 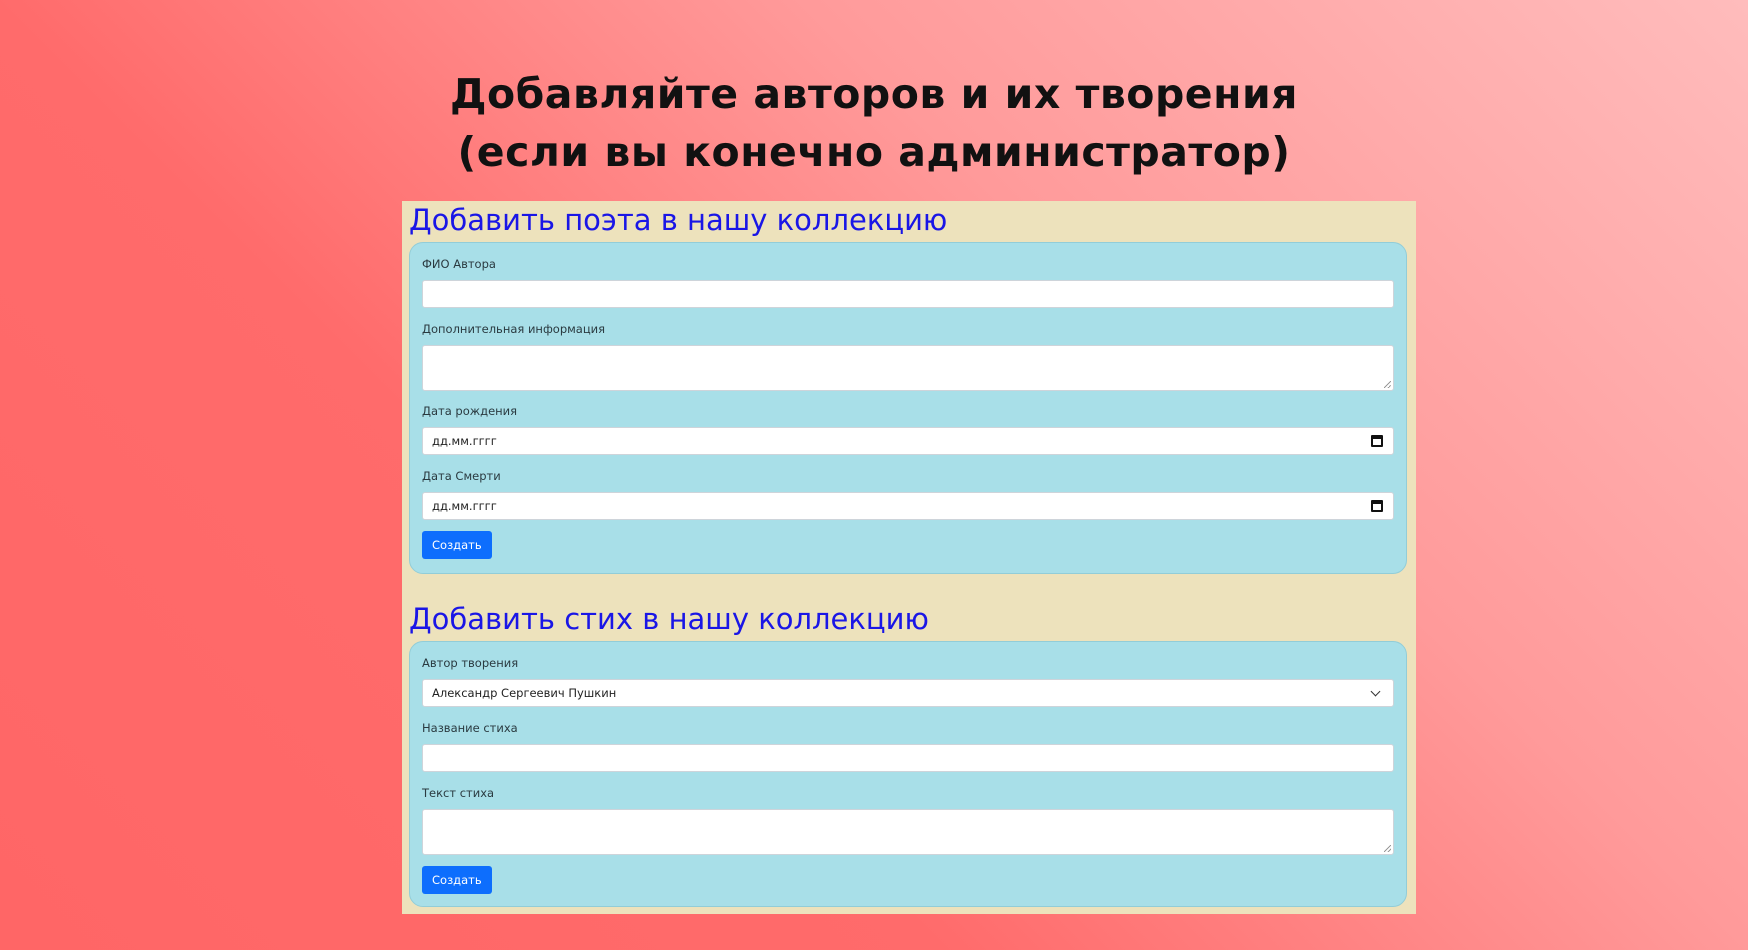 I want to click on birth-date-input: дд.мм.гггг, so click(x=908, y=441).